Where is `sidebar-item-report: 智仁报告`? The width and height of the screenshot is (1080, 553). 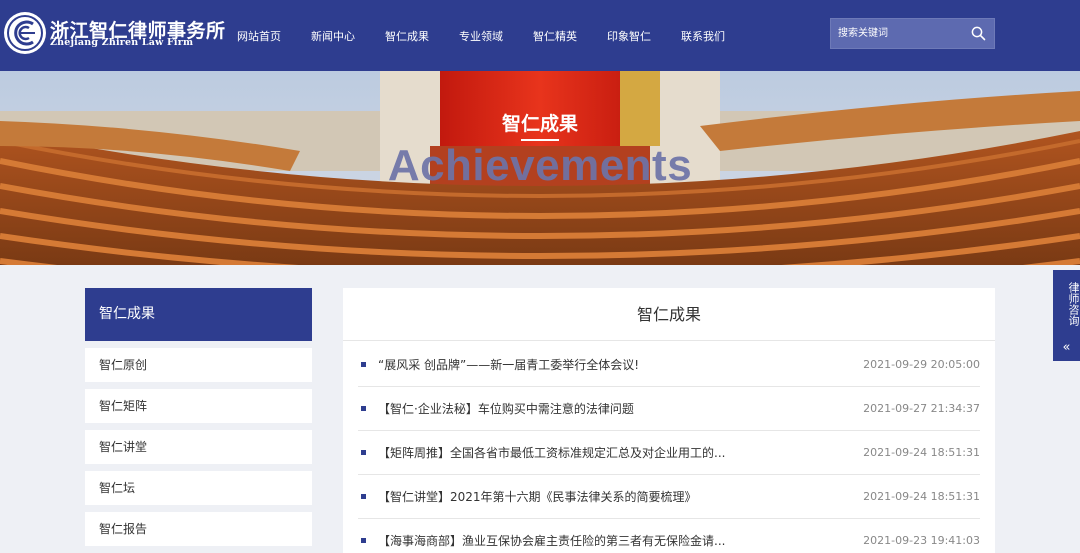
sidebar-item-report: 智仁报告 is located at coordinates (198, 529).